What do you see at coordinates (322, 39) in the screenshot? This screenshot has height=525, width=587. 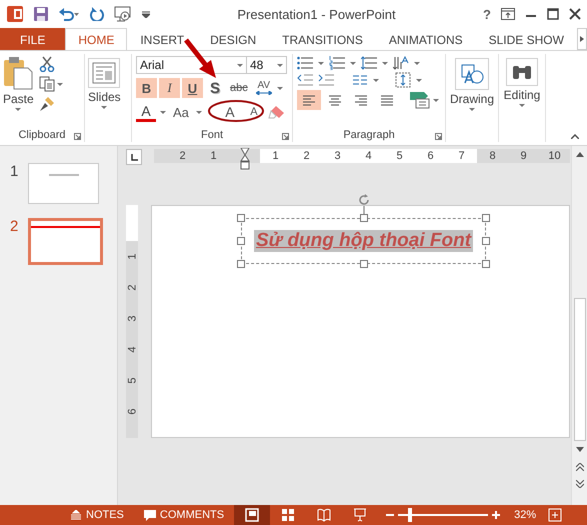 I see `ribbon-tab: TRANSITIONS` at bounding box center [322, 39].